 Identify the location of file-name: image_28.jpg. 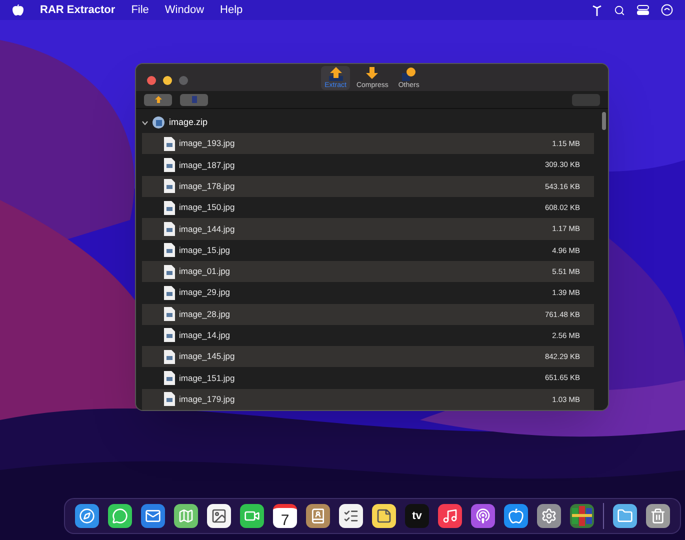
(204, 314).